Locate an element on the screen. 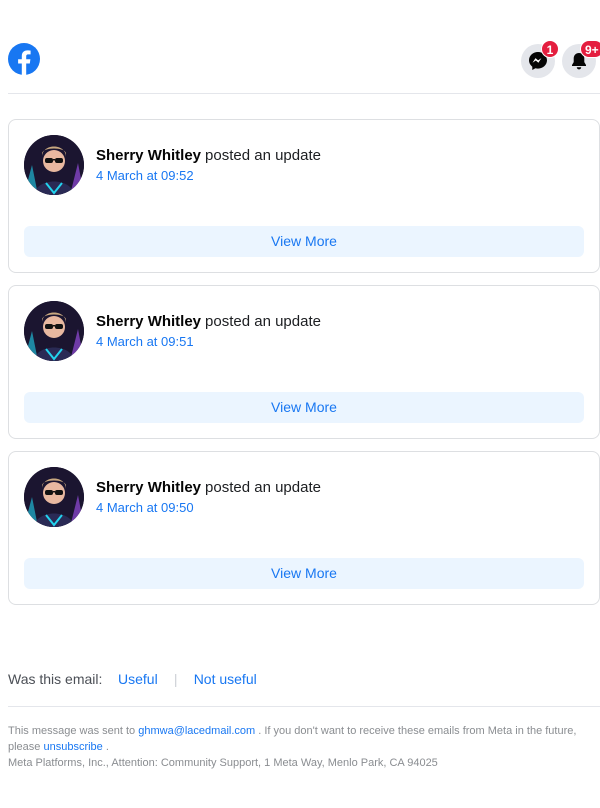 This screenshot has width=600, height=808. notification-timestamp: 4 March at 09:51 is located at coordinates (145, 341).